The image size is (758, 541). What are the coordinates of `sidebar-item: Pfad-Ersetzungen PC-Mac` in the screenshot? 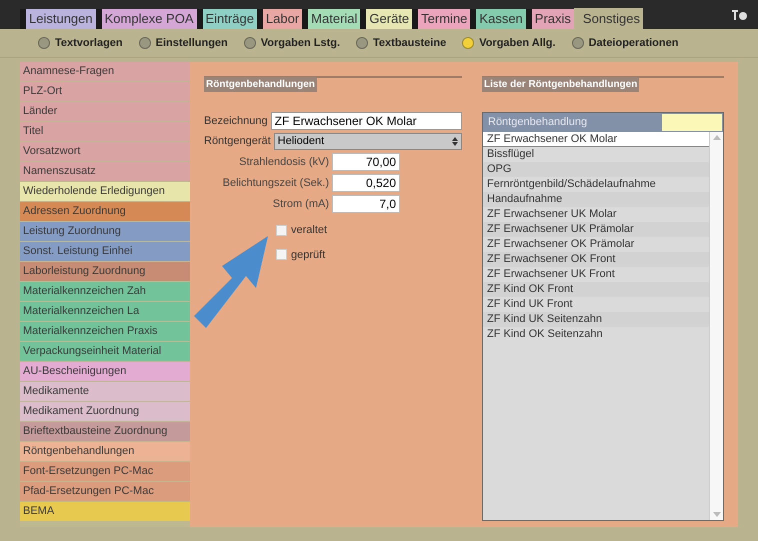 It's located at (105, 491).